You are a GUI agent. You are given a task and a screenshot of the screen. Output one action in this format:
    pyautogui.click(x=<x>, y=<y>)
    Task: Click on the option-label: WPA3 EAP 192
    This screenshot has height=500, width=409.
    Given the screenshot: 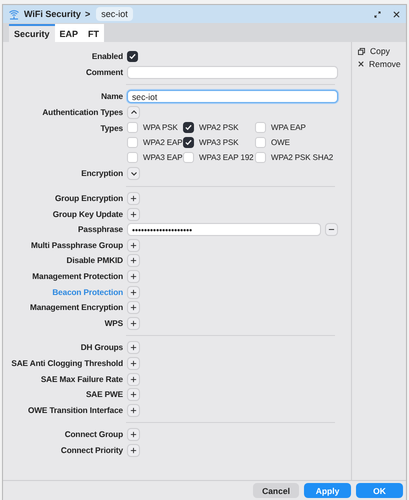 What is the action you would take?
    pyautogui.click(x=226, y=157)
    